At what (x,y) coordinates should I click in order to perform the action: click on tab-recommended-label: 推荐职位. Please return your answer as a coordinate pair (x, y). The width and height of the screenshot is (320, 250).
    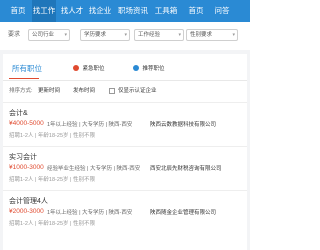
    Looking at the image, I should click on (153, 69).